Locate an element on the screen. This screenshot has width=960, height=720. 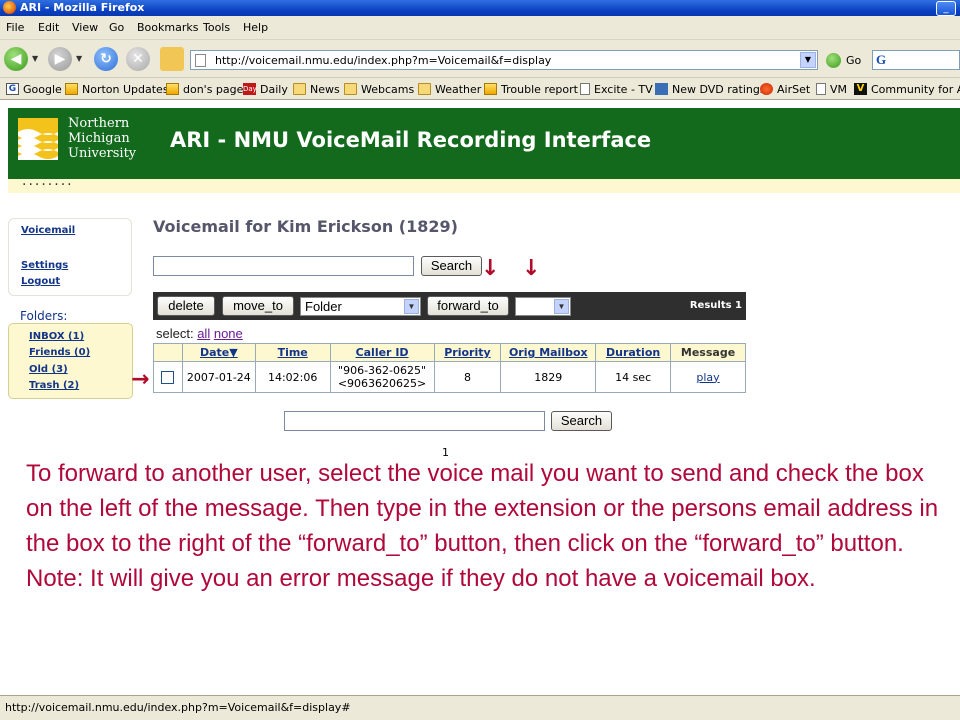
column-caller-id: Caller ID is located at coordinates (382, 352).